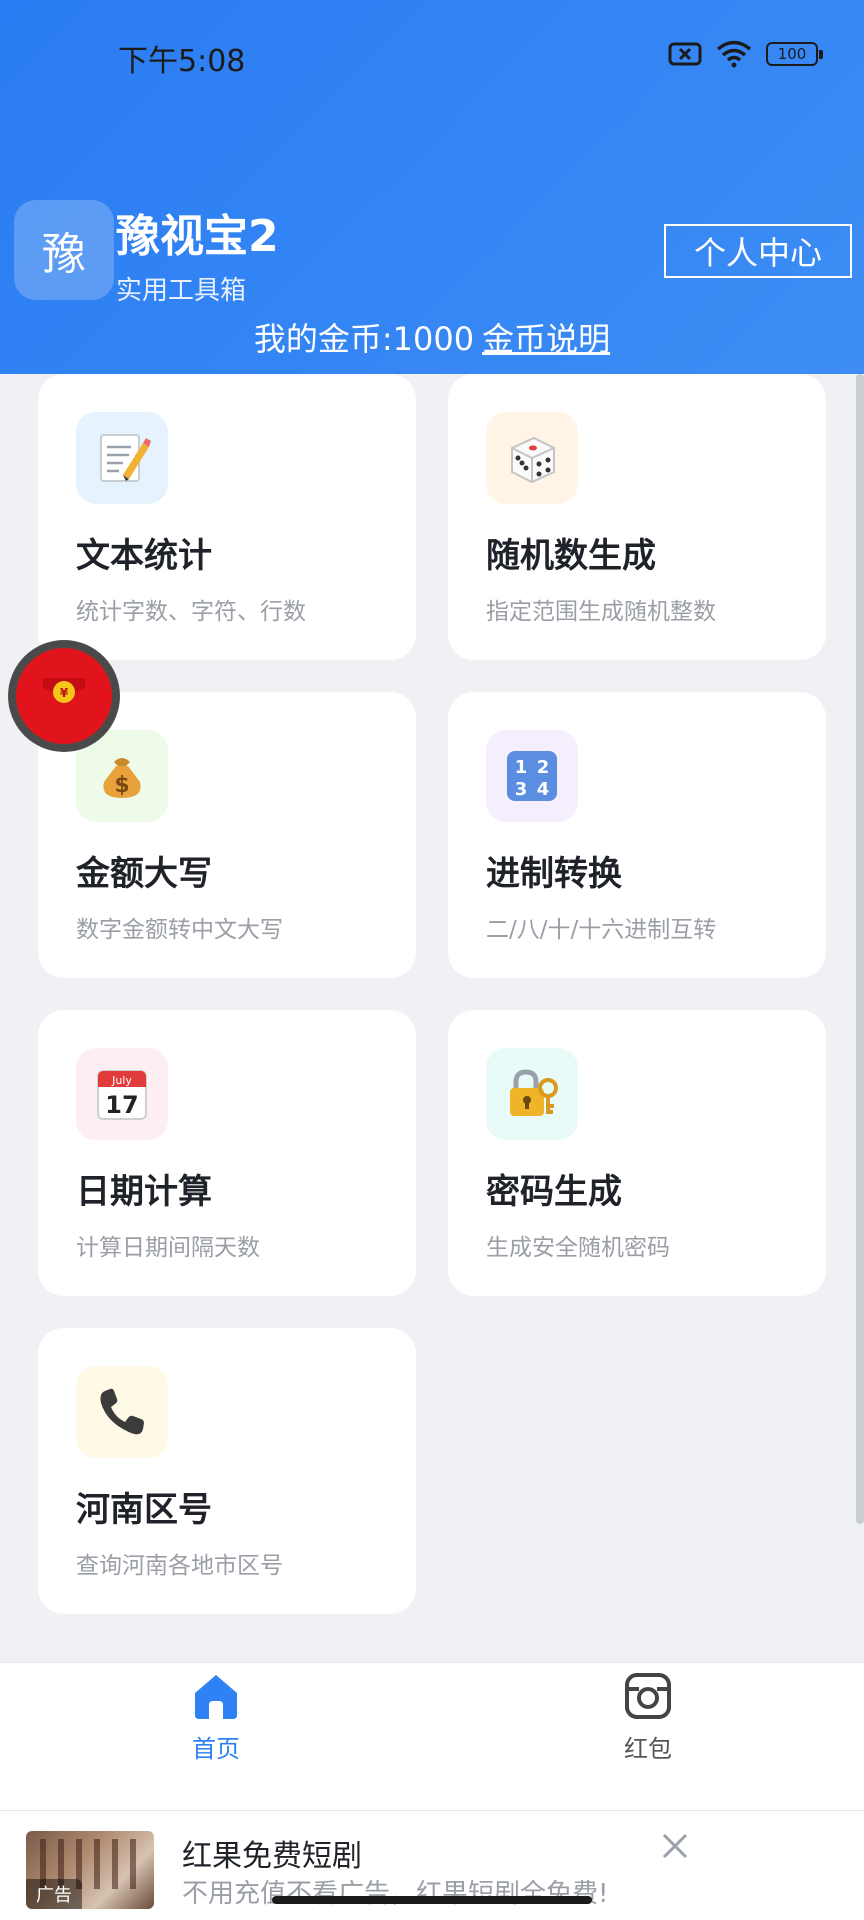 The height and width of the screenshot is (1920, 864). I want to click on app-name: 豫视宝2, so click(197, 236).